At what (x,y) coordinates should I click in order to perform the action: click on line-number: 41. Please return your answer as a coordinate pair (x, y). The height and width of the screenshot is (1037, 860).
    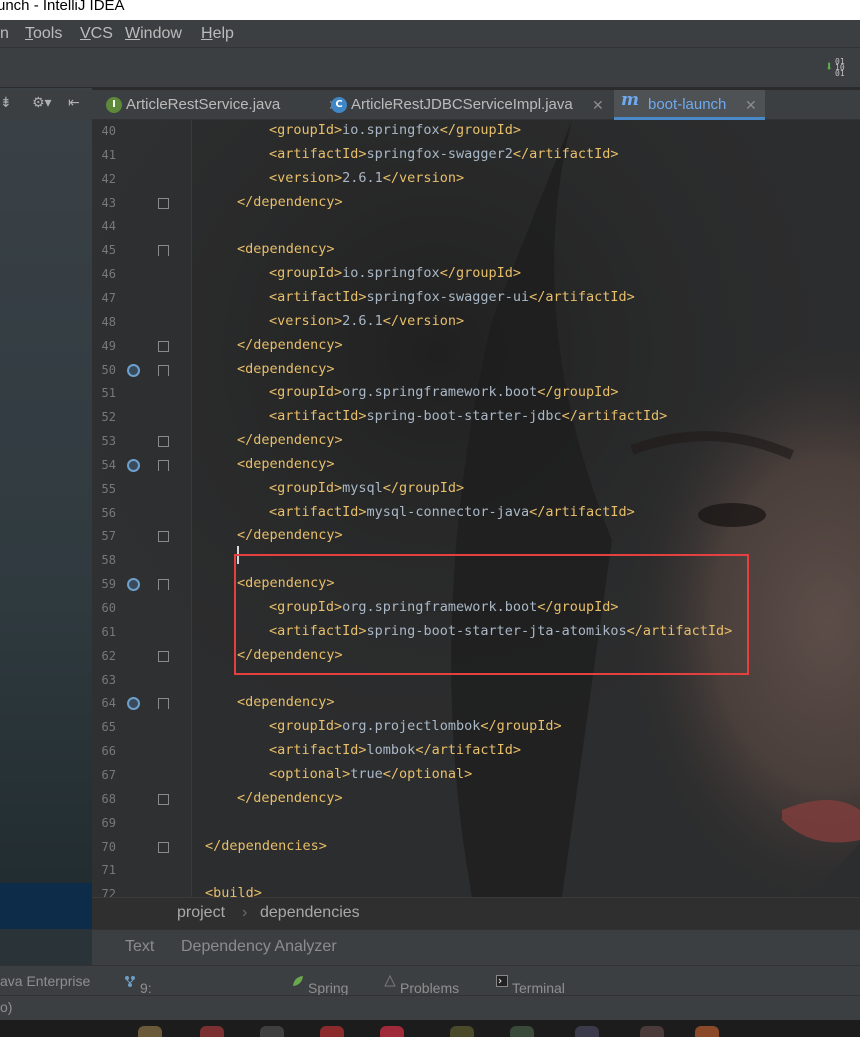
    Looking at the image, I should click on (108, 154).